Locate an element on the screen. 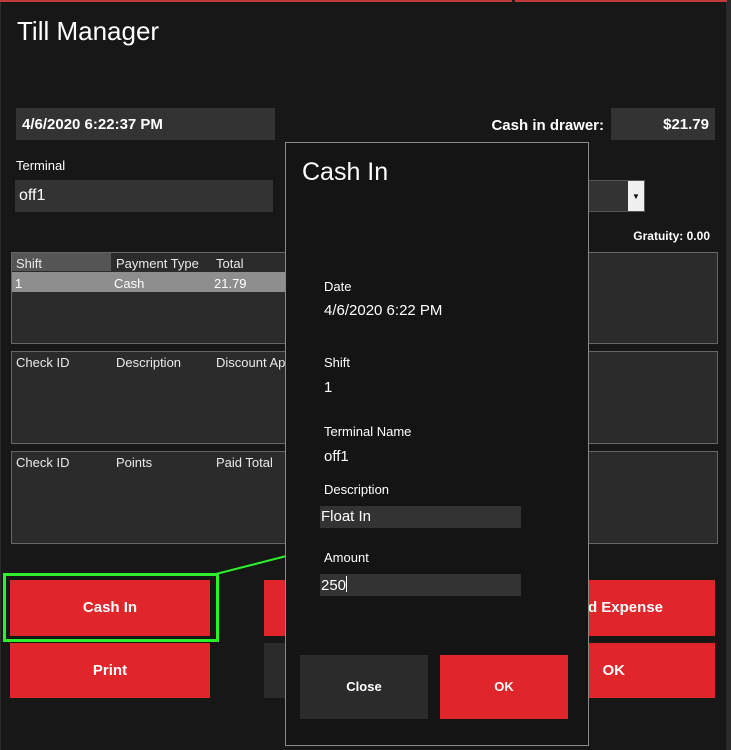 Image resolution: width=731 pixels, height=750 pixels. terminal-name-label: Terminal Name is located at coordinates (368, 431).